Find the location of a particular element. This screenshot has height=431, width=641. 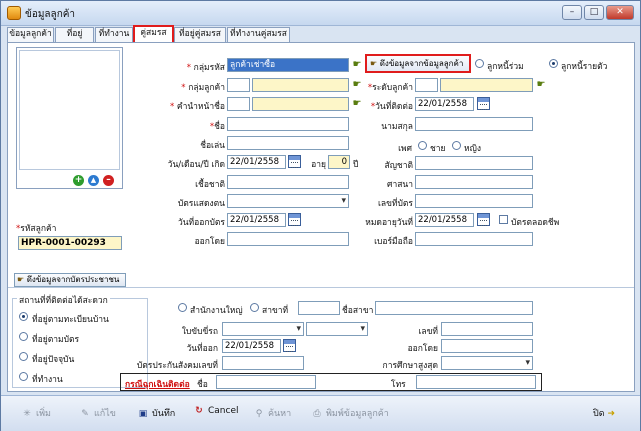

nationality-field is located at coordinates (474, 163).